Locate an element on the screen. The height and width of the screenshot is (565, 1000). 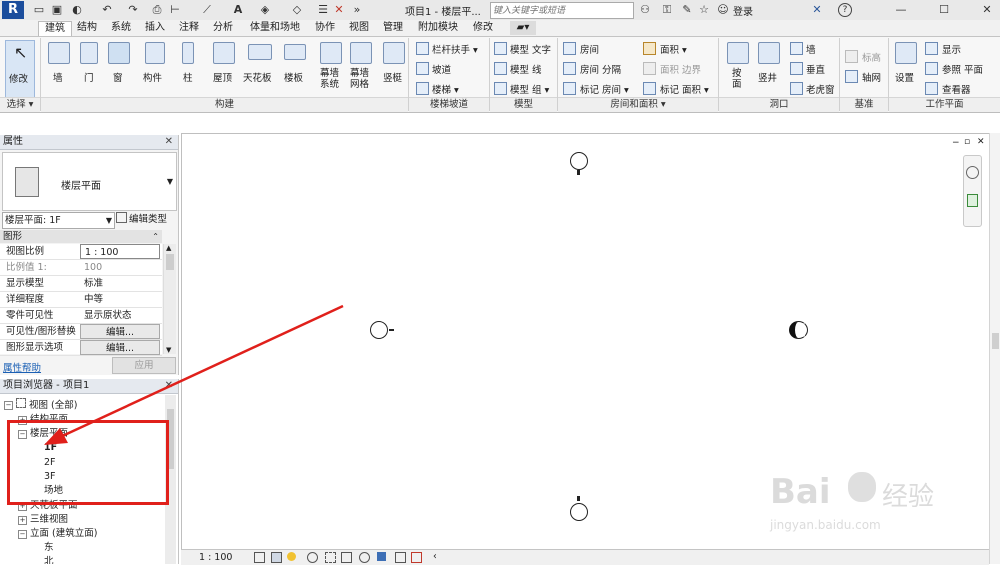
arrow-head is located at coordinates (56, 436).